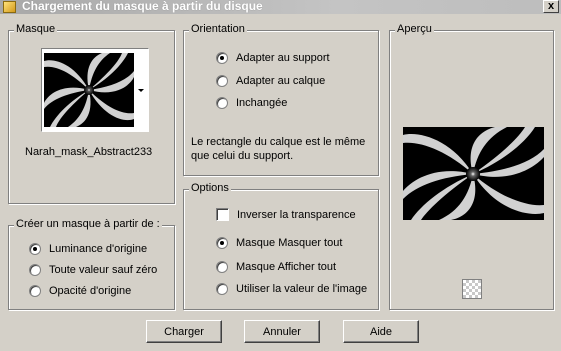  Describe the element at coordinates (381, 331) in the screenshot. I see `help-button: Aide` at that location.